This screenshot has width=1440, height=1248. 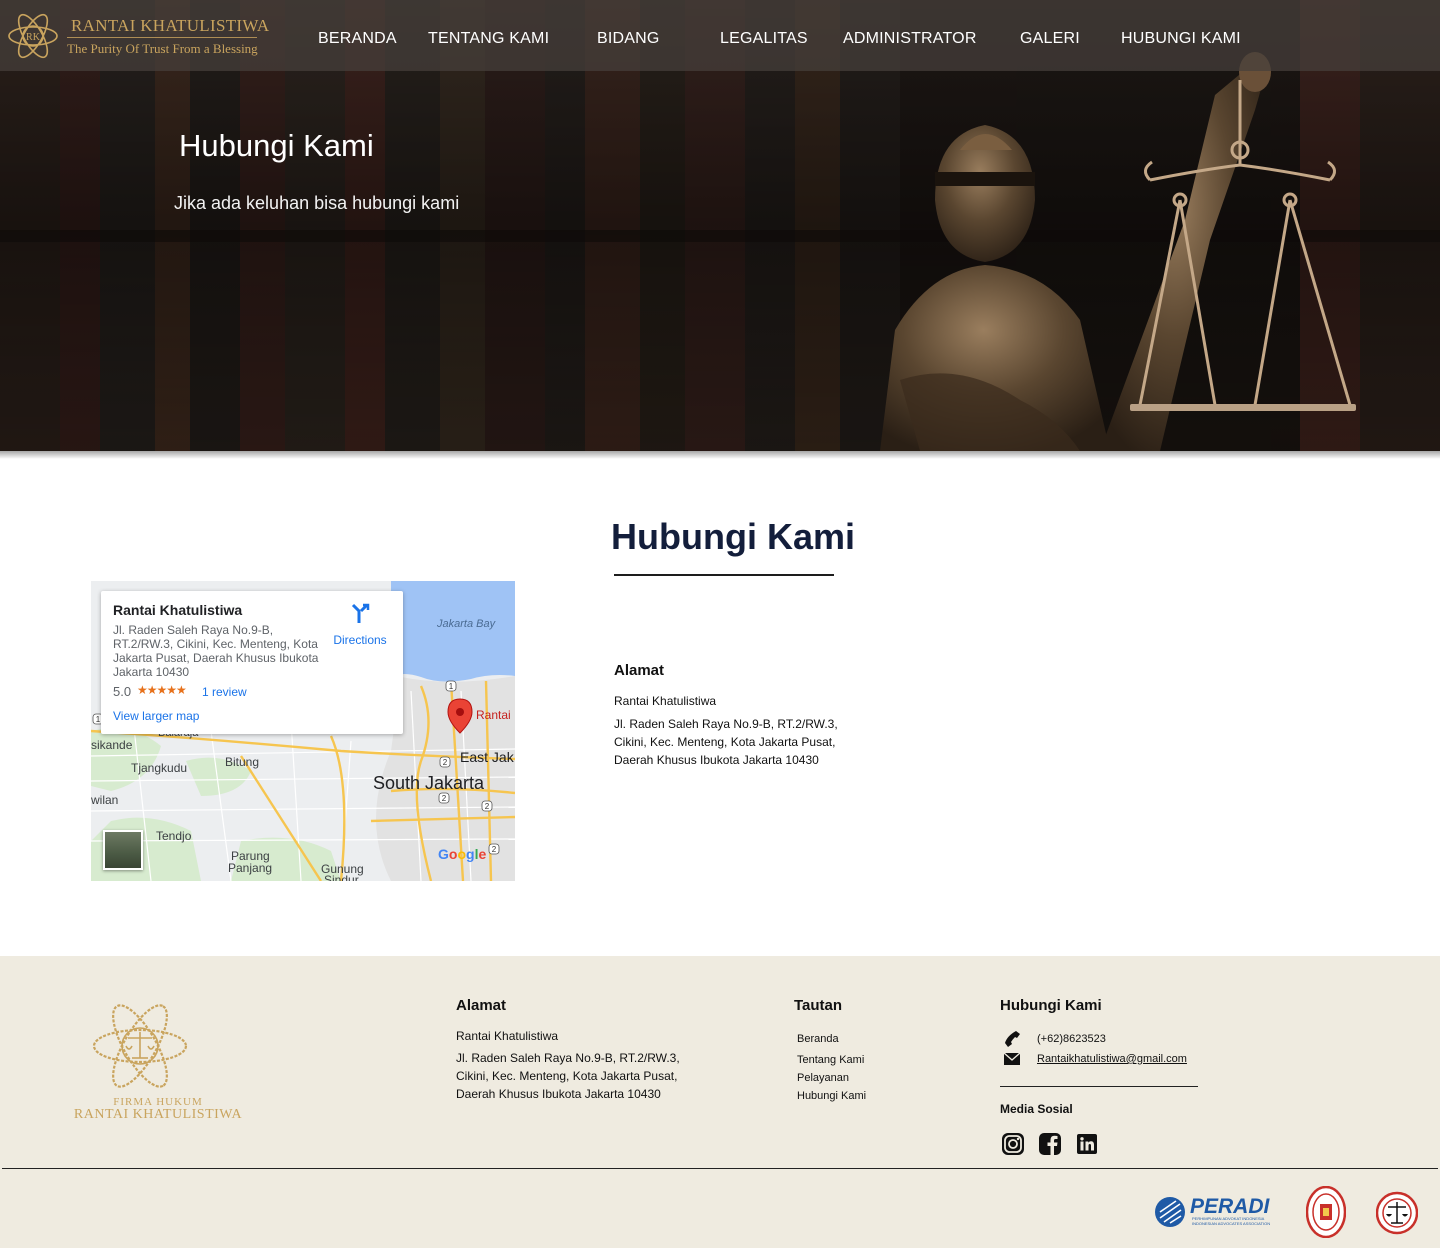 I want to click on address-title: Alamat, so click(x=639, y=670).